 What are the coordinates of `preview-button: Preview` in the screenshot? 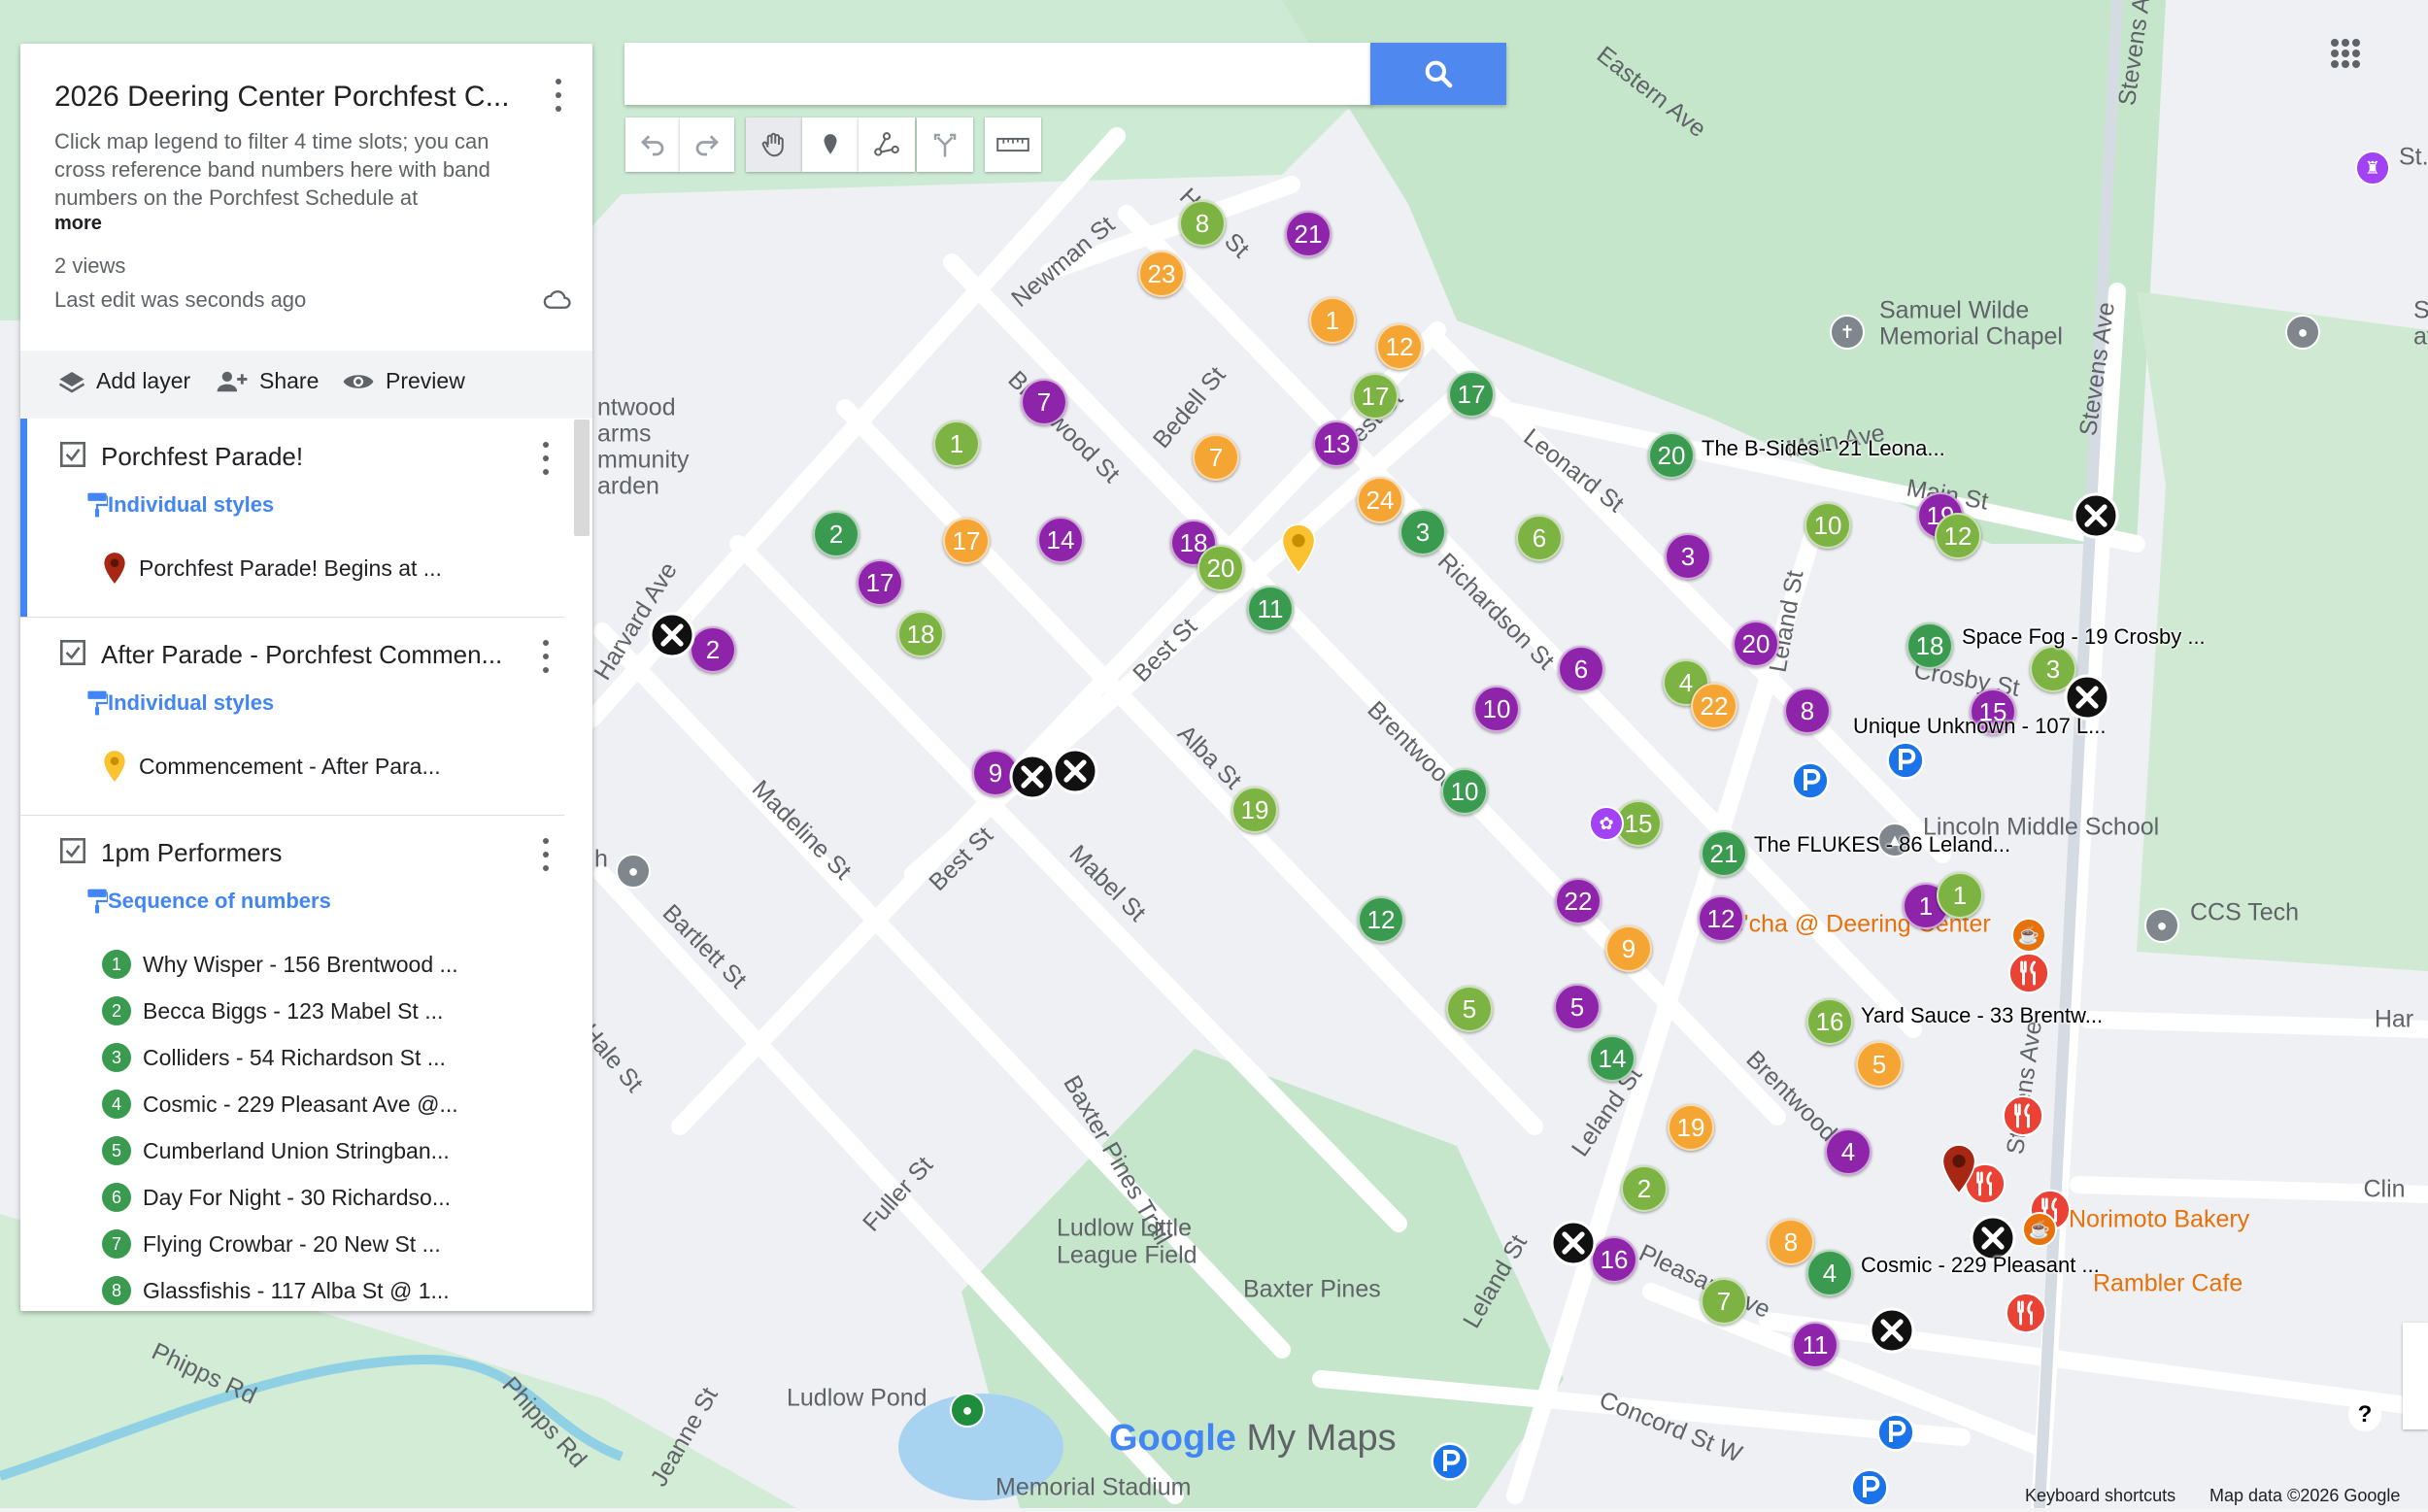 It's located at (403, 381).